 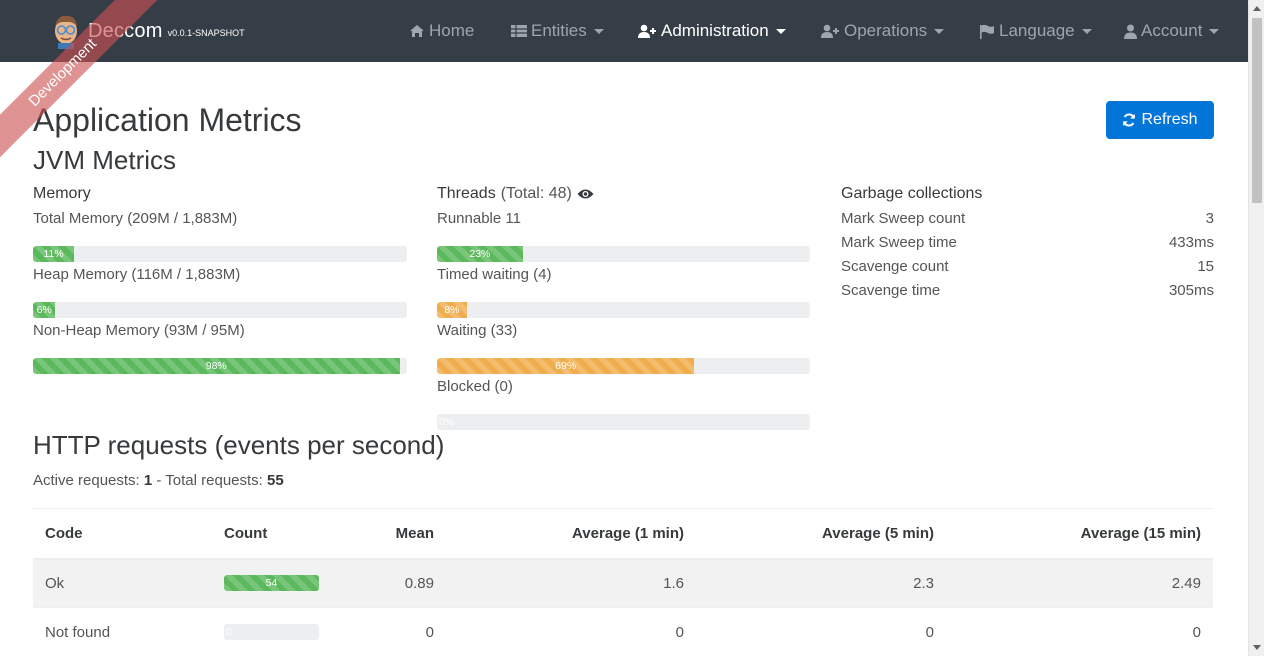 What do you see at coordinates (1129, 120) in the screenshot?
I see `refresh-icon` at bounding box center [1129, 120].